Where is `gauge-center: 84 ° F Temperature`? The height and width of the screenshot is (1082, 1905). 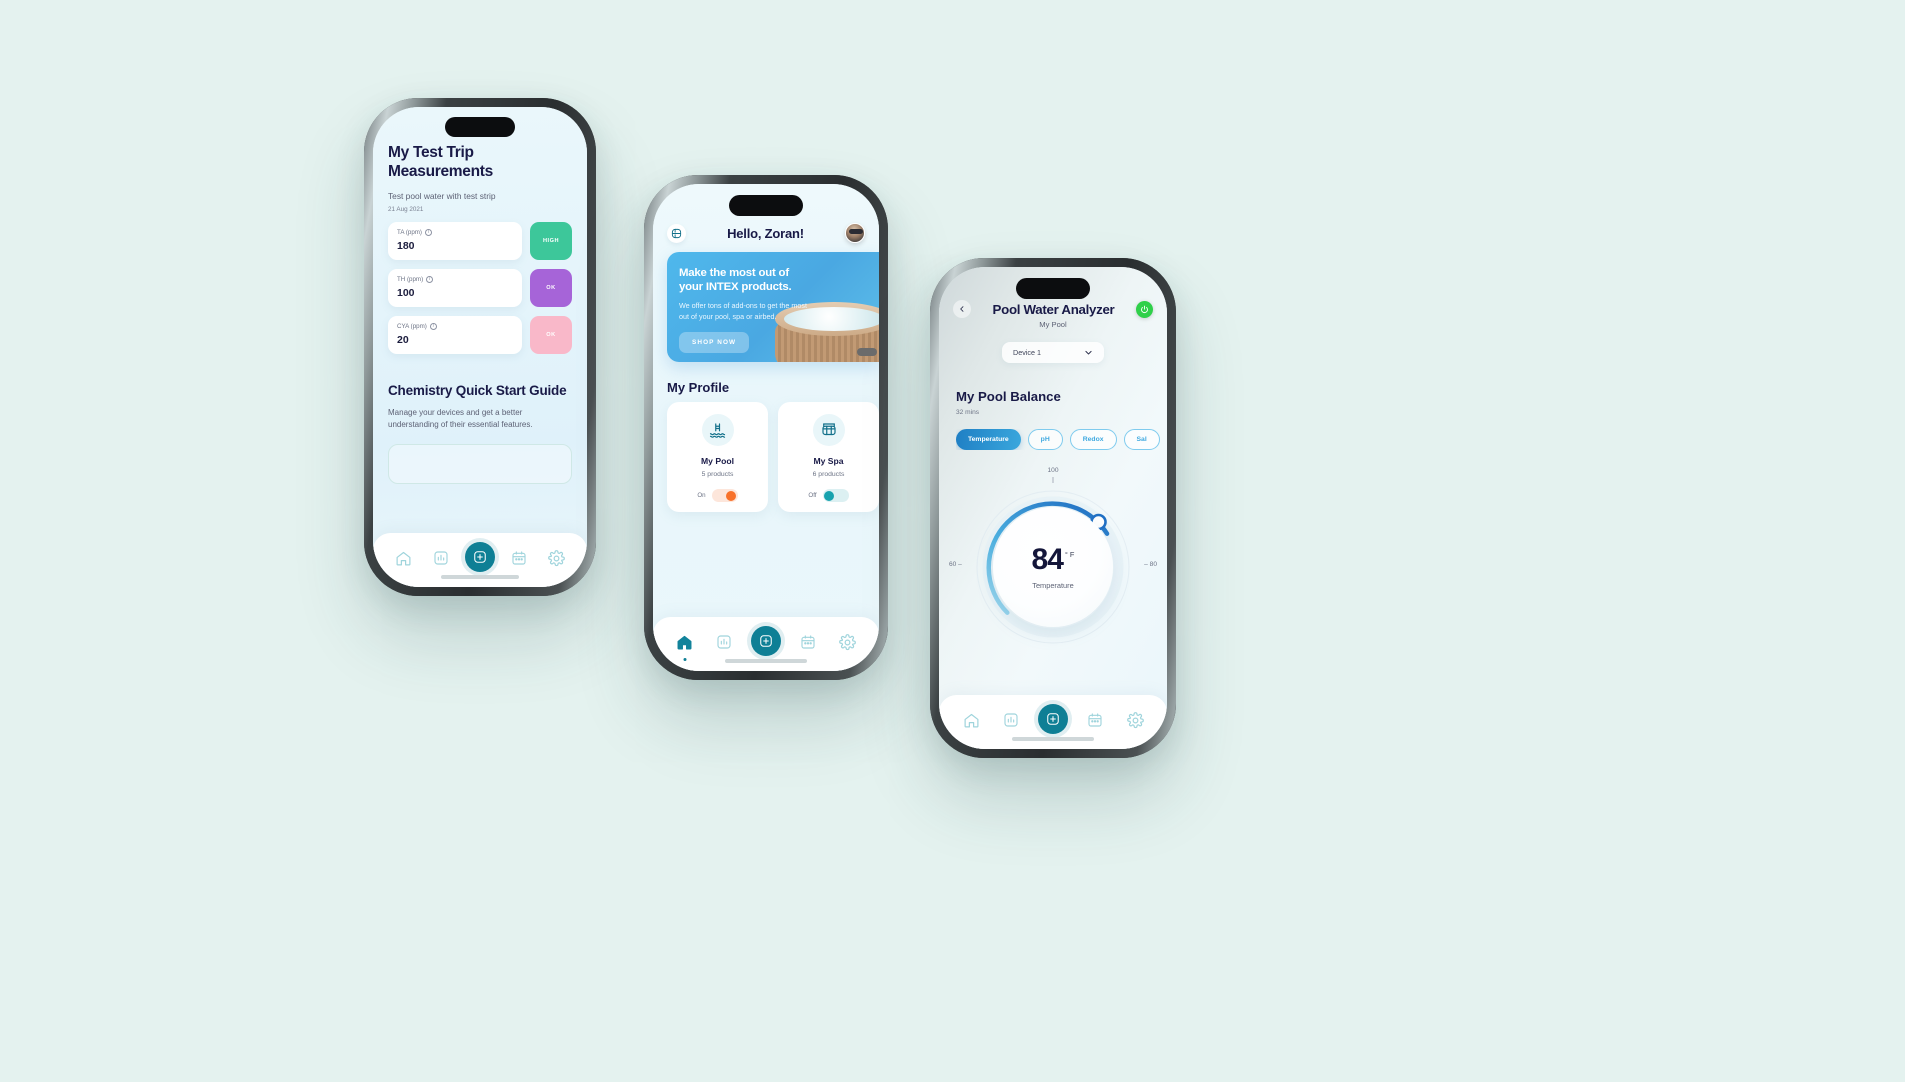
gauge-center: 84 ° F Temperature is located at coordinates (1053, 567).